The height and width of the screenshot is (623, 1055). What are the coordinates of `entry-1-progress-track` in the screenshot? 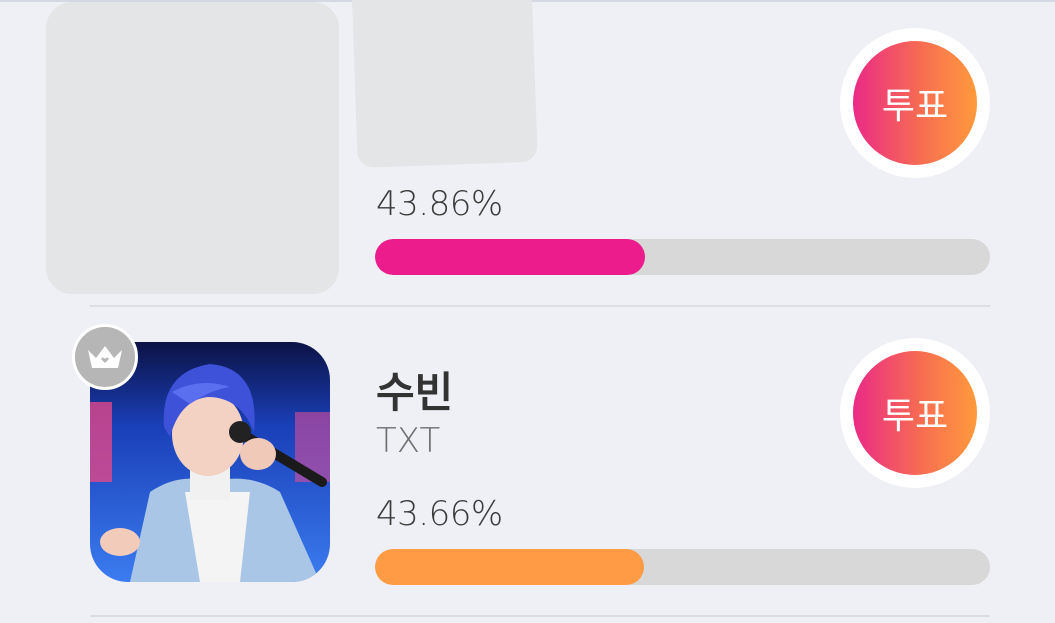 It's located at (682, 257).